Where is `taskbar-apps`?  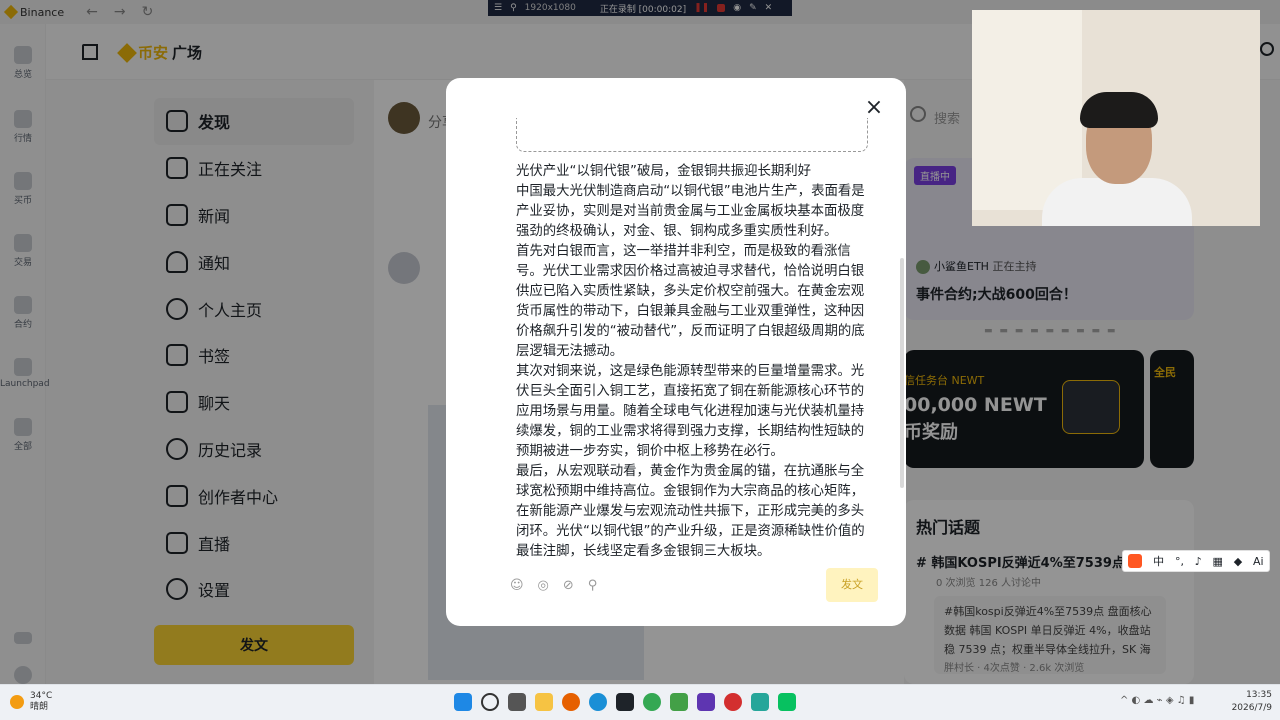 taskbar-apps is located at coordinates (625, 702).